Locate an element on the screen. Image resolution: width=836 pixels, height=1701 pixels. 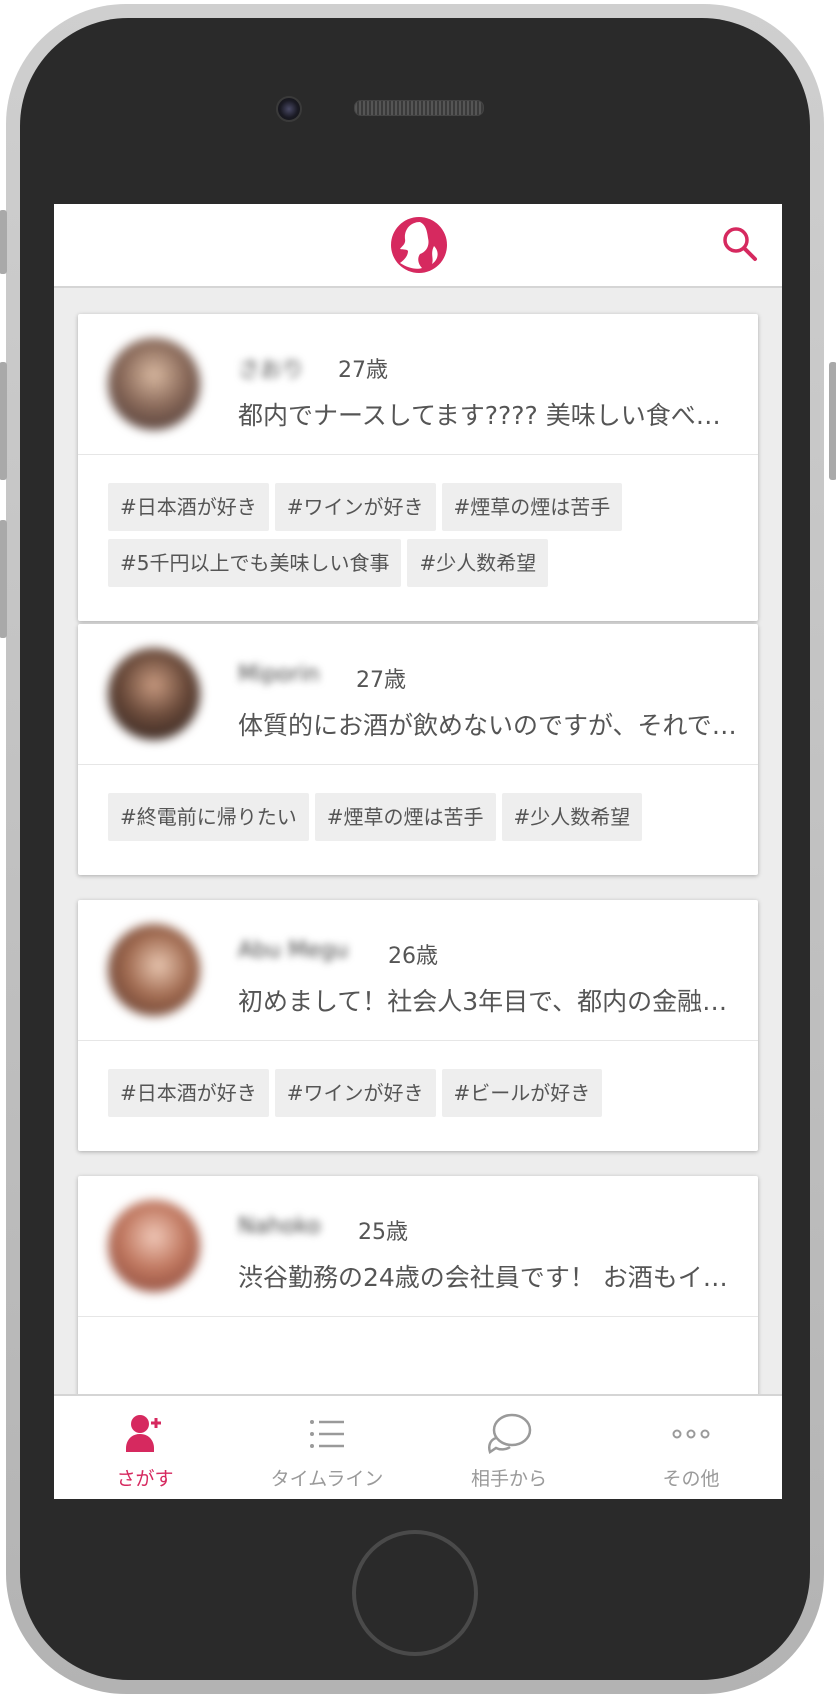
tag-list: #日本酒が好き #ワインが好き #ビールが好き is located at coordinates (418, 1096).